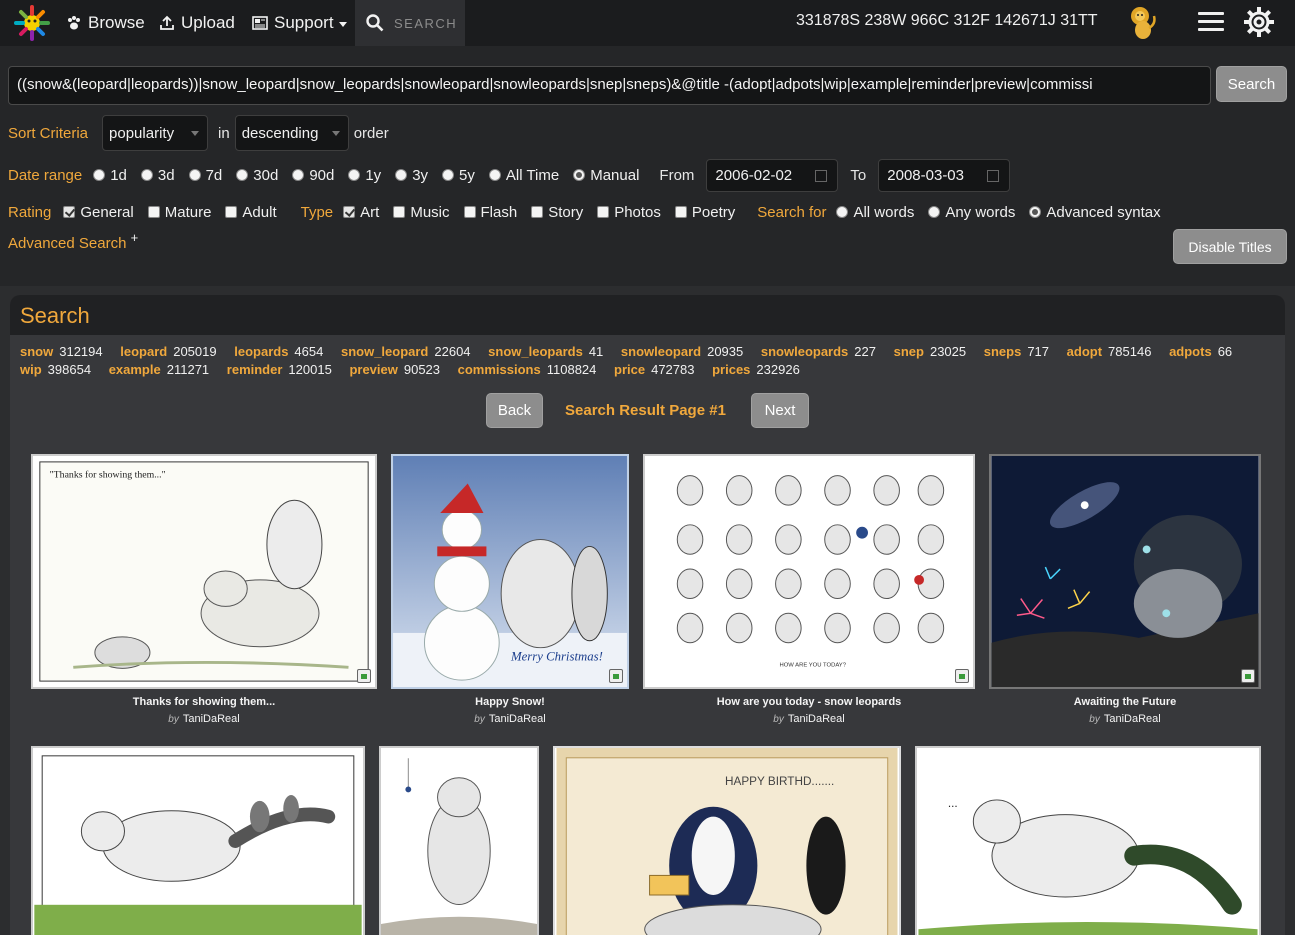 The height and width of the screenshot is (935, 1295). Describe the element at coordinates (1125, 702) in the screenshot. I see `result-title: Awaiting the Future` at that location.